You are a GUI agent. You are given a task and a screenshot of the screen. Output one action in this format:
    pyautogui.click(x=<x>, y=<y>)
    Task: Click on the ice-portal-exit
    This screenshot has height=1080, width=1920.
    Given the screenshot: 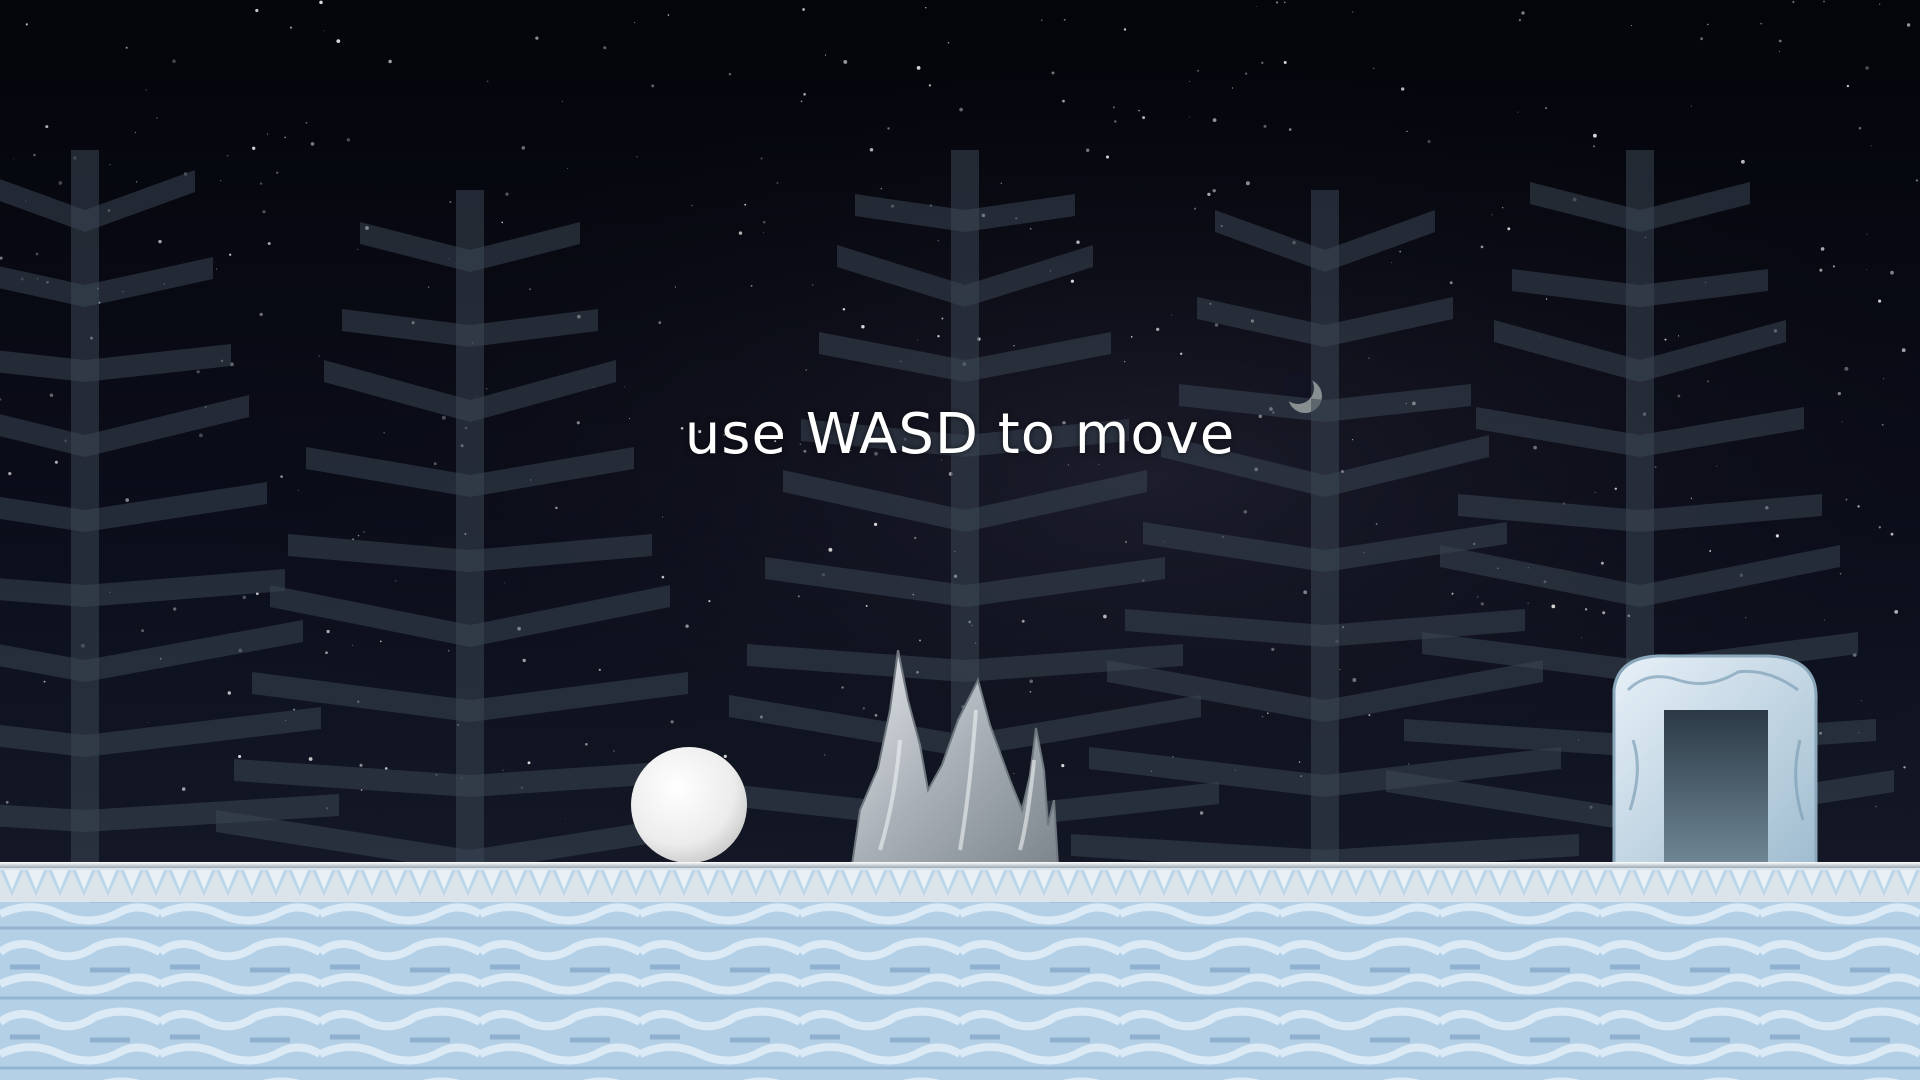 What is the action you would take?
    pyautogui.click(x=1715, y=757)
    